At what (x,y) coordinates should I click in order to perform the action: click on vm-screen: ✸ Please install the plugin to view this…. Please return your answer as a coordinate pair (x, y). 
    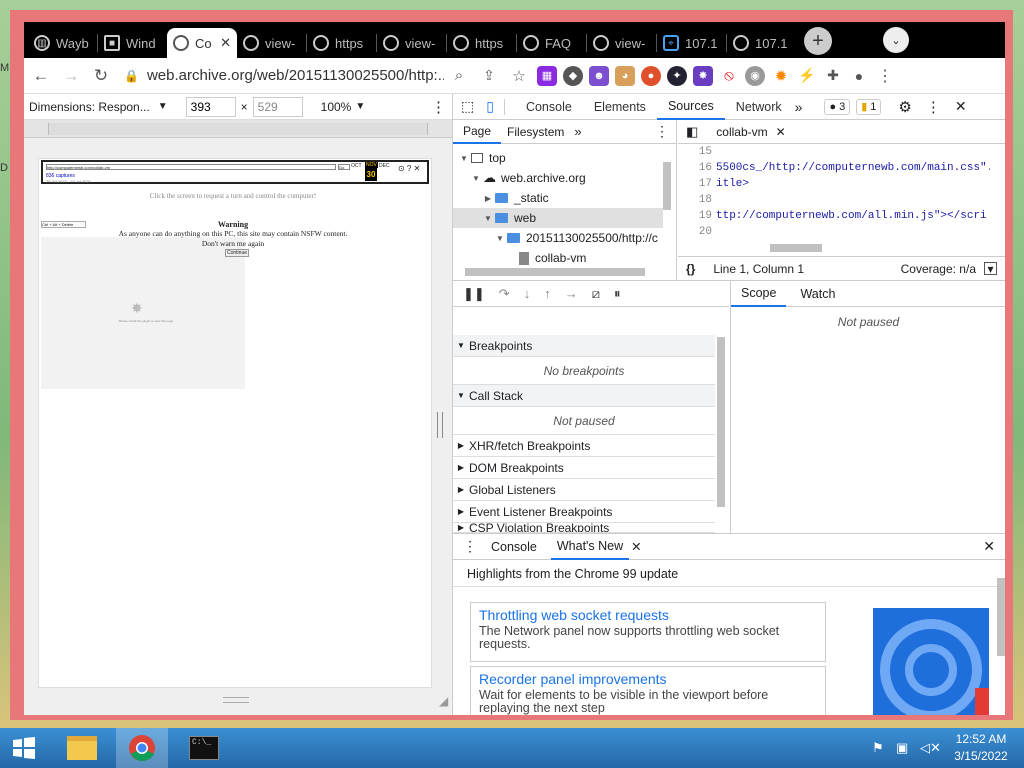
    Looking at the image, I should click on (143, 313).